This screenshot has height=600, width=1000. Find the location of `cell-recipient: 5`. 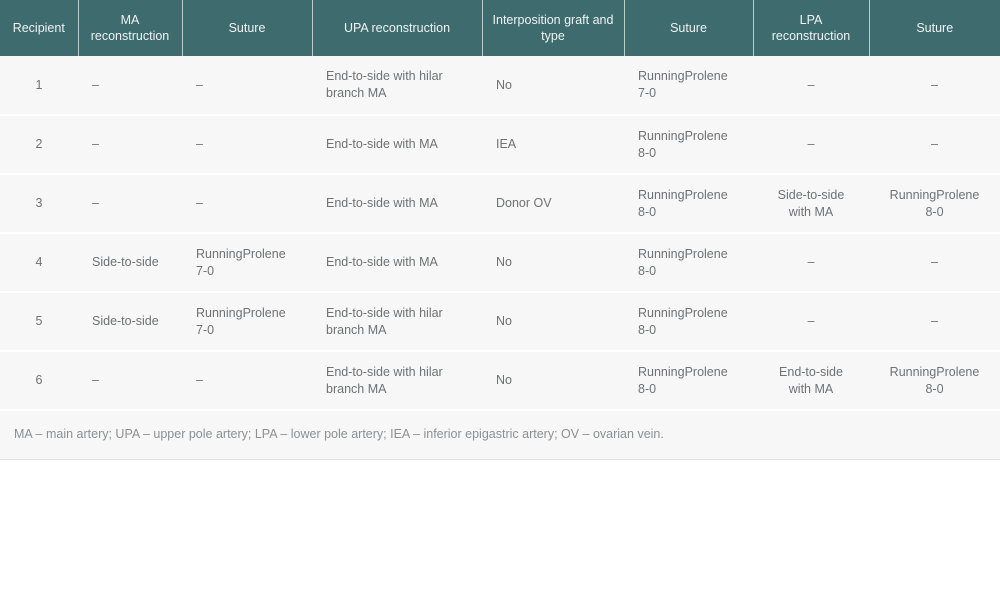

cell-recipient: 5 is located at coordinates (39, 321).